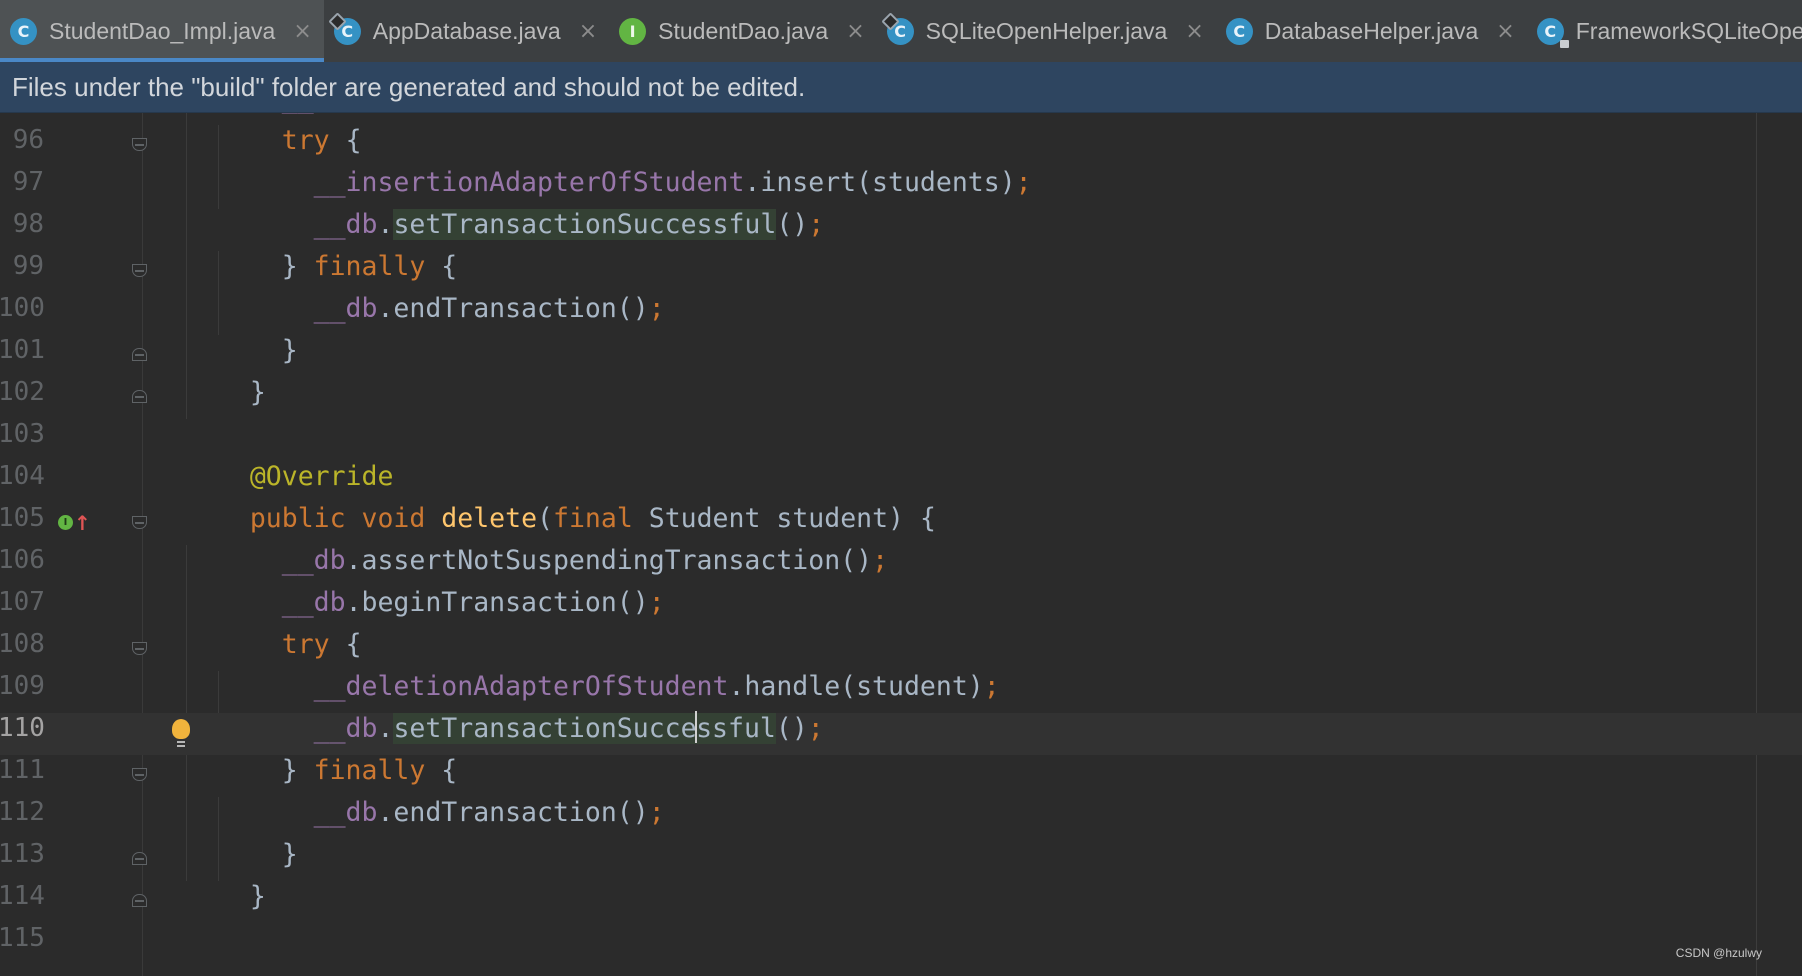 This screenshot has height=976, width=1802. What do you see at coordinates (633, 31) in the screenshot?
I see `interface-icon: I` at bounding box center [633, 31].